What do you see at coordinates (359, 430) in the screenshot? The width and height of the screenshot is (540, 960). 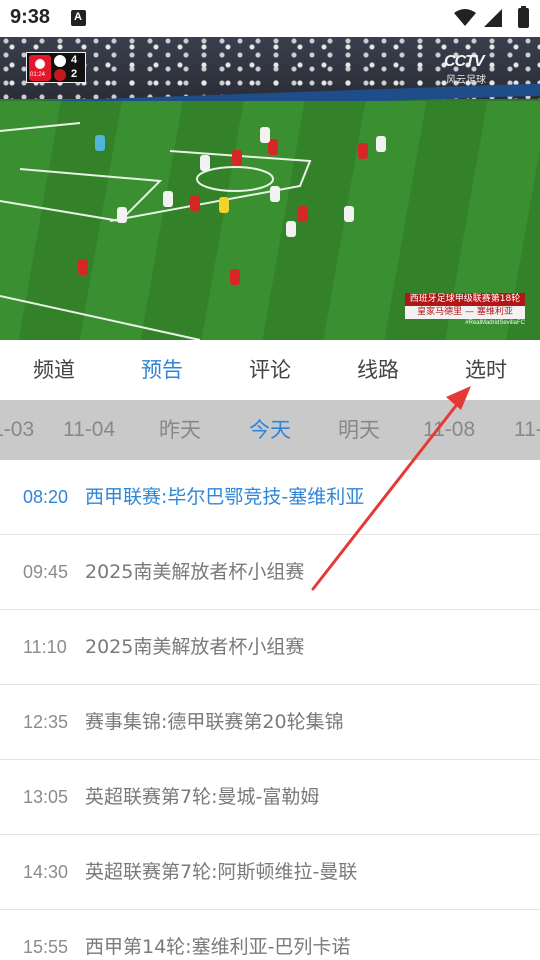 I see `date-item-tomorrow: 明天` at bounding box center [359, 430].